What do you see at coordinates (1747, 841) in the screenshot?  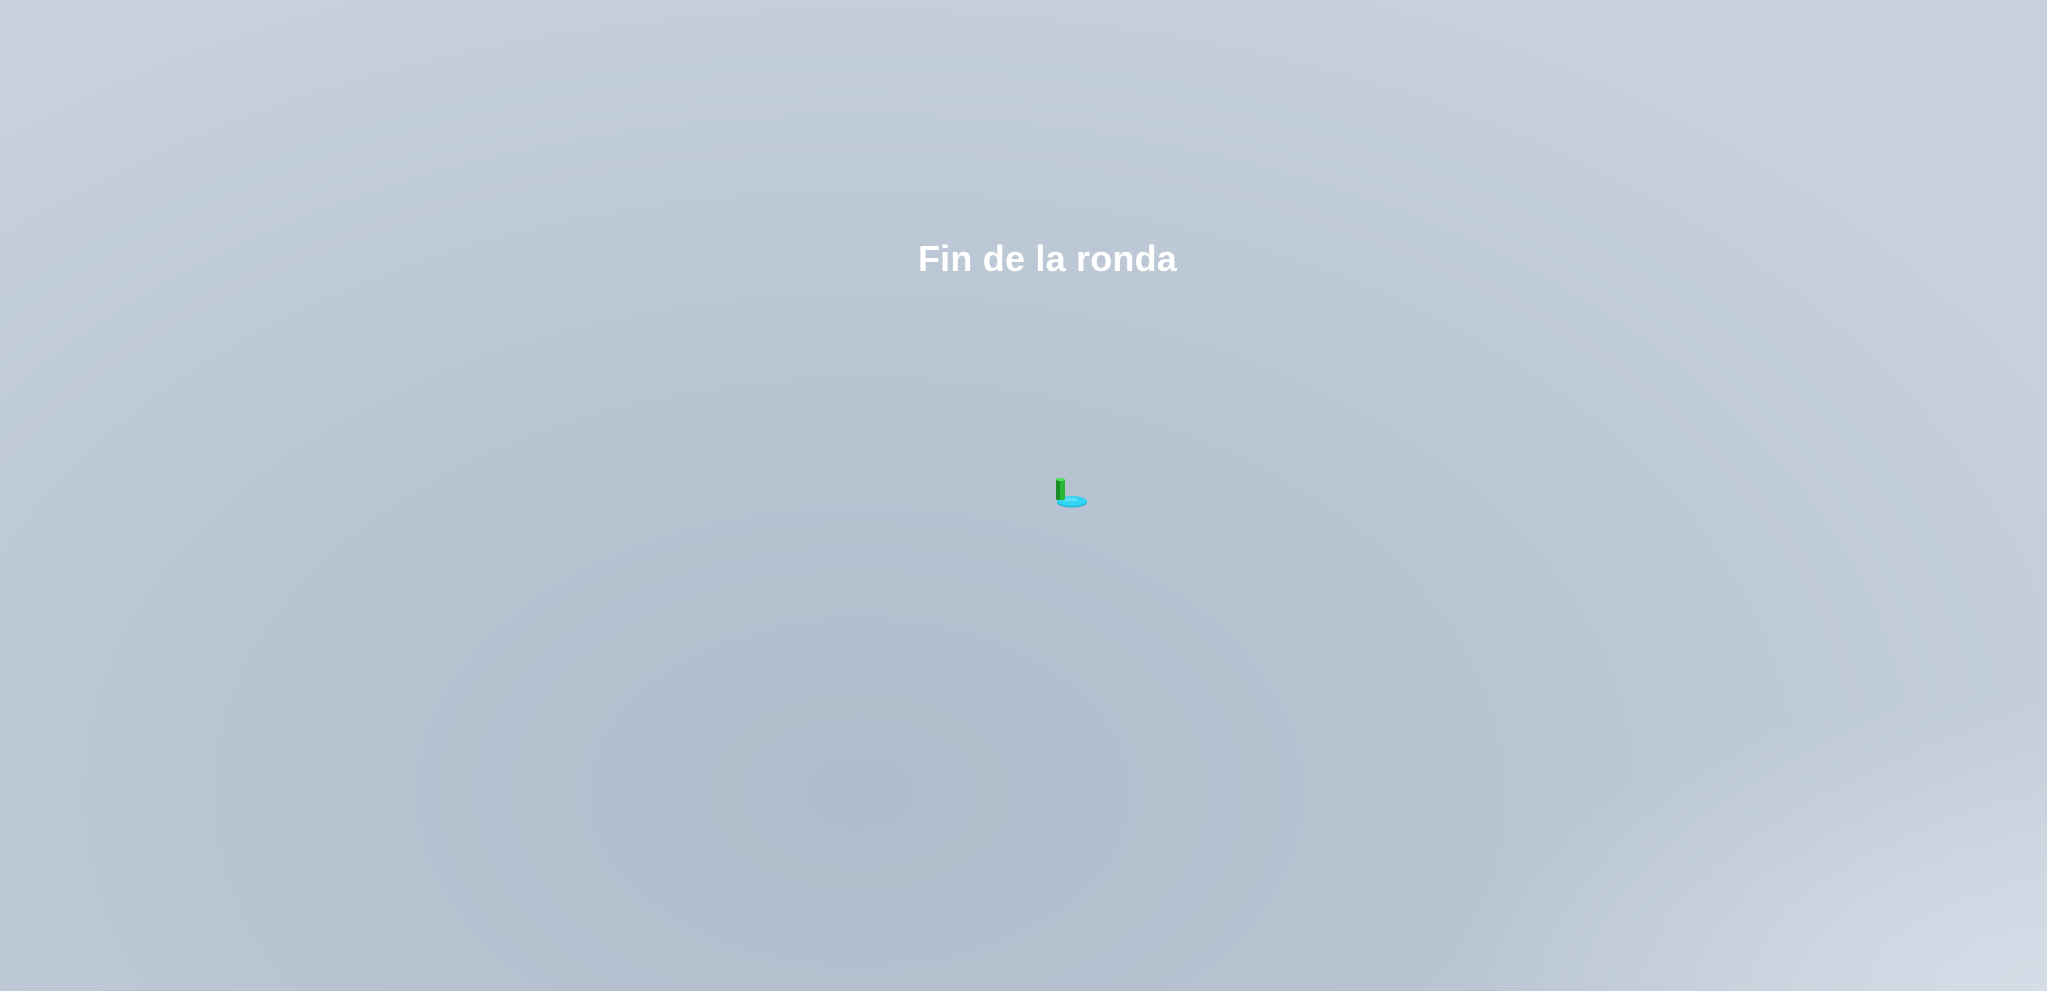 I see `corner-light` at bounding box center [1747, 841].